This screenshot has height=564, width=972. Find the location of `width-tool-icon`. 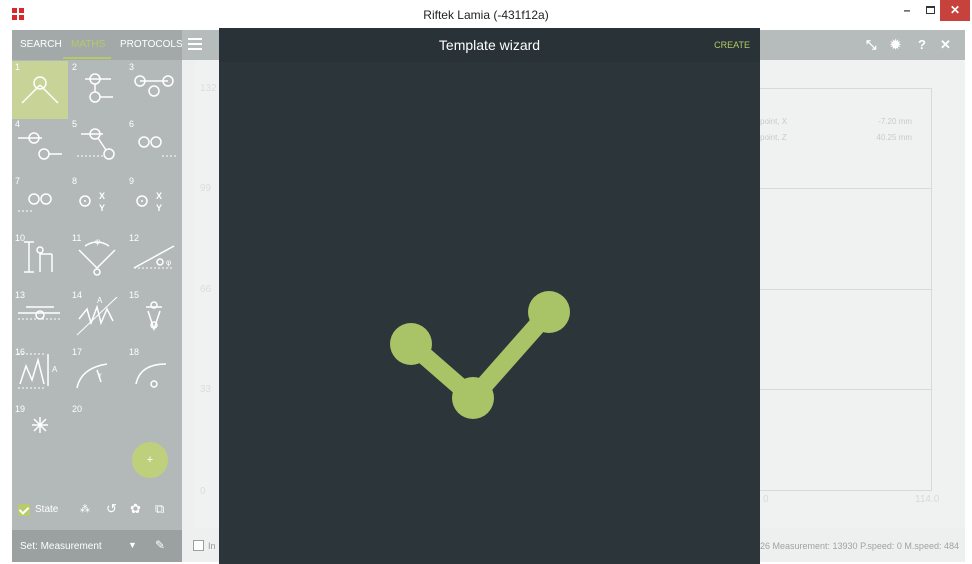

width-tool-icon is located at coordinates (39, 313).